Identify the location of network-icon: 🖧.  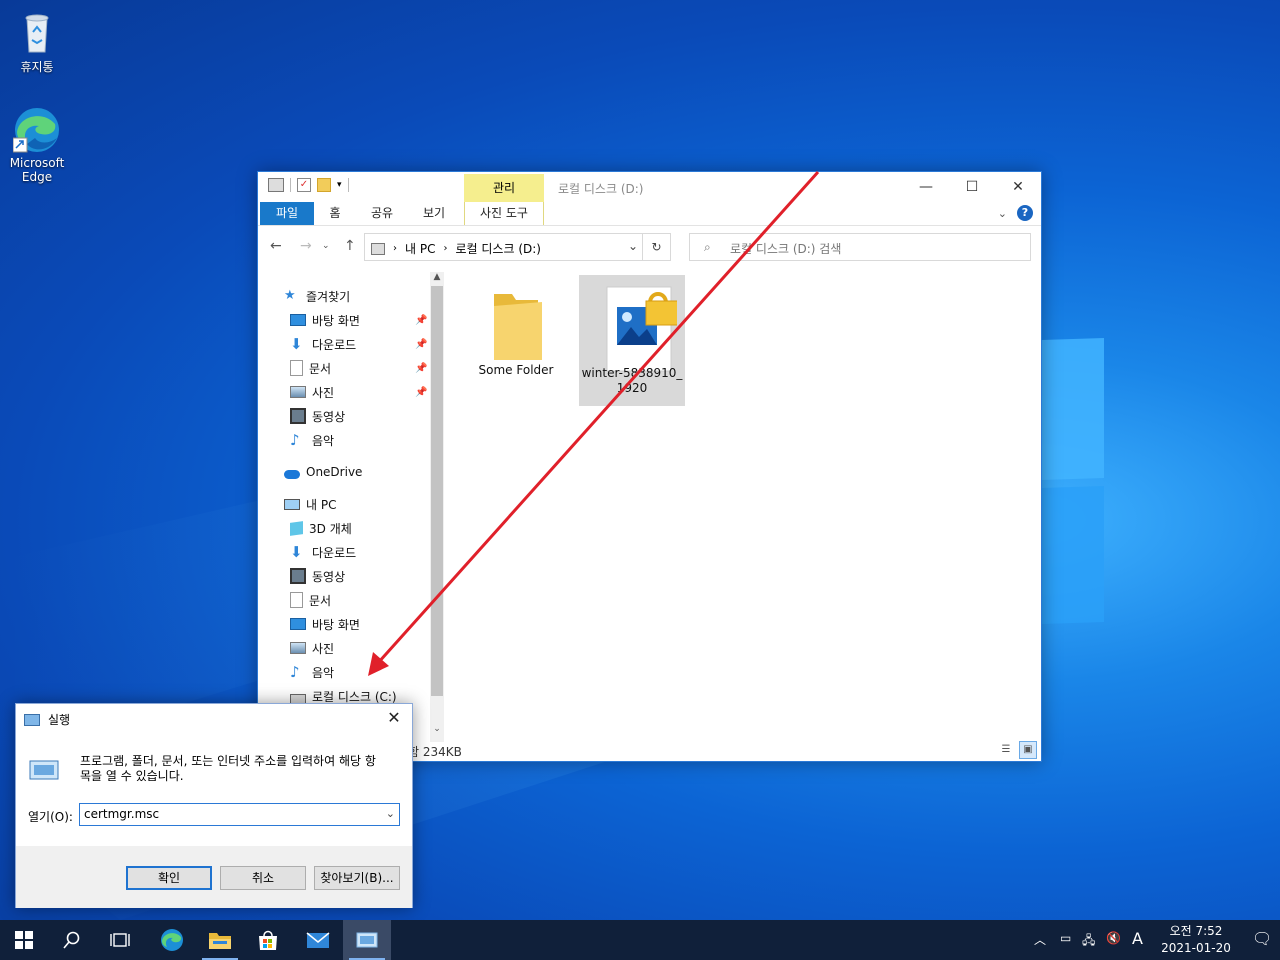
(1088, 941).